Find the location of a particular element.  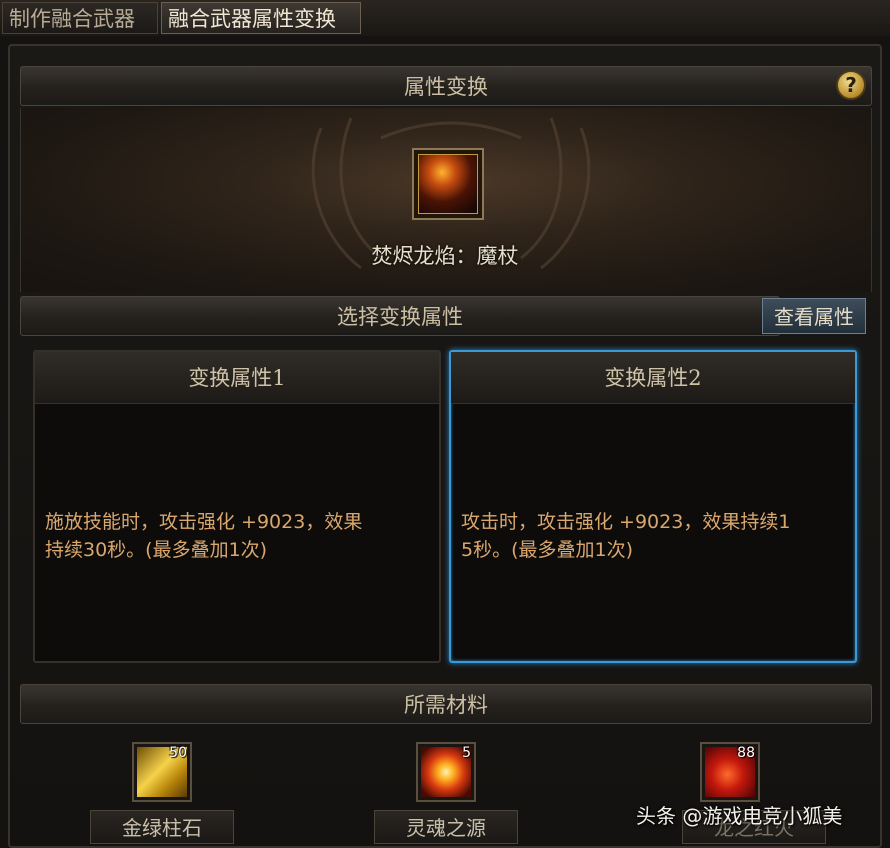

option-description: 攻击时，攻击强化 +9023，效果持续1 5秒。(最多叠加1次) is located at coordinates (626, 536).